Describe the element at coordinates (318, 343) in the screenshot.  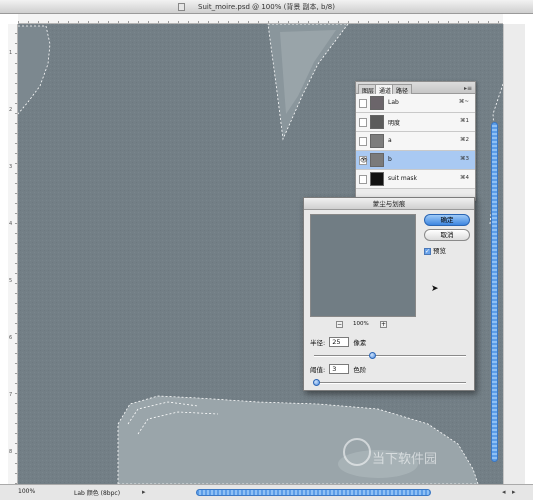
I see `radius-label: 半径:` at that location.